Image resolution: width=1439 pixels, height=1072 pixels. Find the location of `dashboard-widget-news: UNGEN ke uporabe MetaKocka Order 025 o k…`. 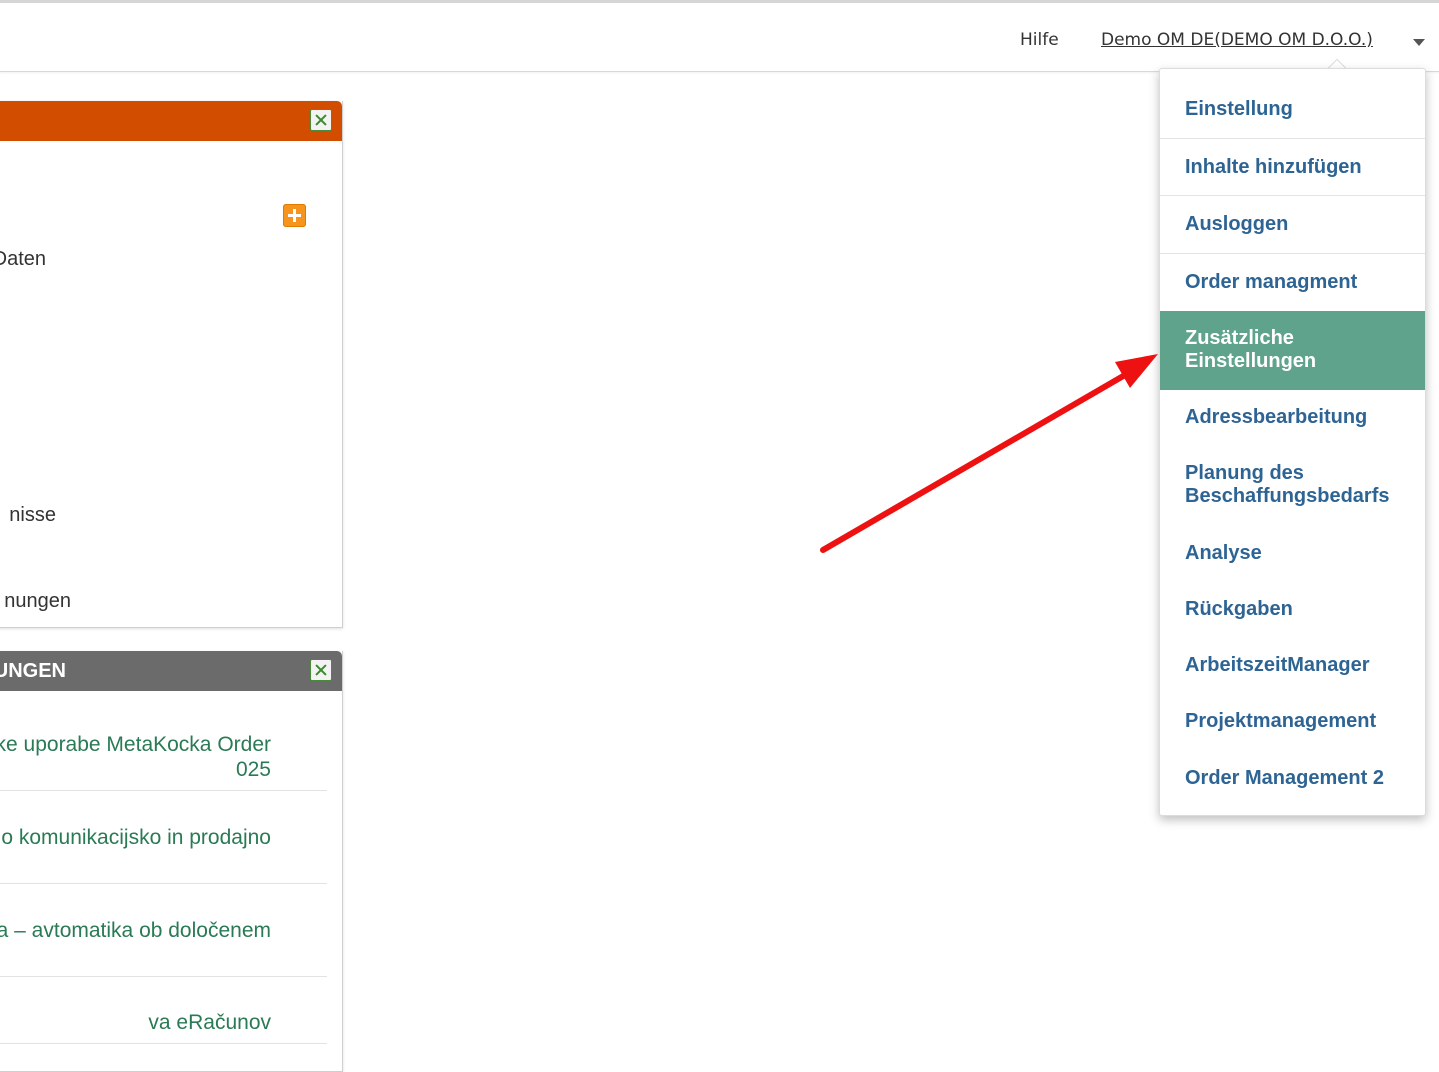

dashboard-widget-news: UNGEN ke uporabe MetaKocka Order 025 o k… is located at coordinates (171, 861).